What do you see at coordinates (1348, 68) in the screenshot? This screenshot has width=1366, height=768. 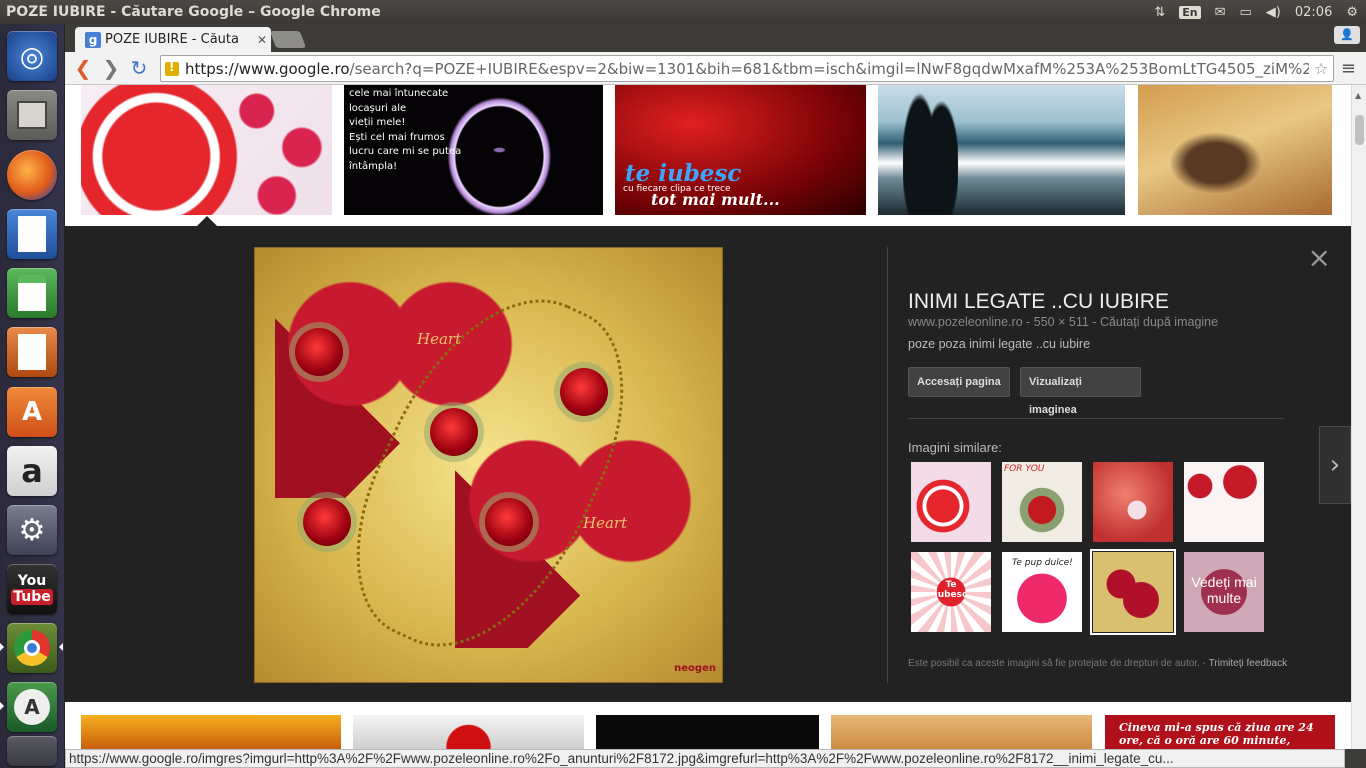 I see `chrome-menu-icon: ≡` at bounding box center [1348, 68].